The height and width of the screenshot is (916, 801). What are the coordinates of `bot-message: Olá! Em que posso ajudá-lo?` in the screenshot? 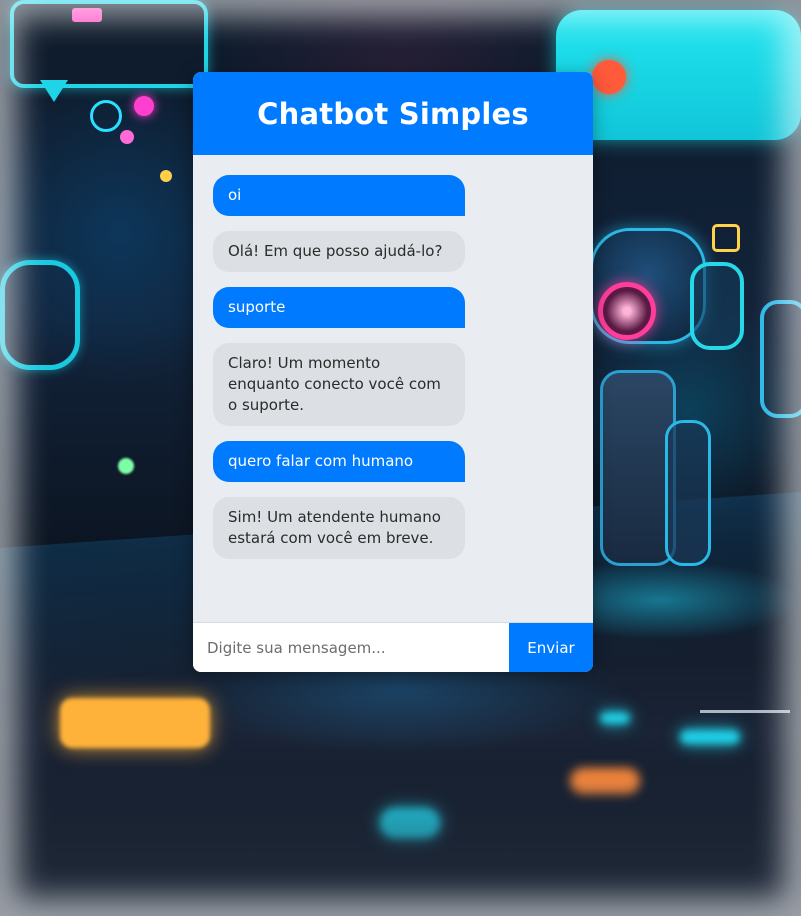 It's located at (339, 251).